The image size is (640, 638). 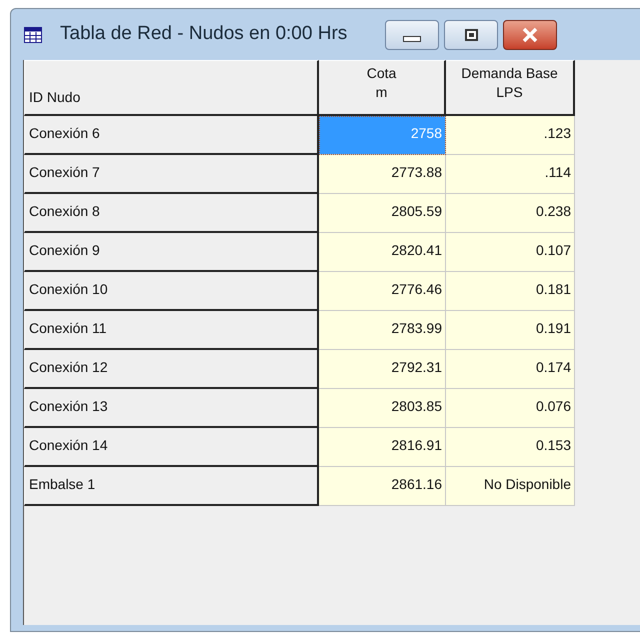 What do you see at coordinates (382, 252) in the screenshot?
I see `table-cell: 2820.41` at bounding box center [382, 252].